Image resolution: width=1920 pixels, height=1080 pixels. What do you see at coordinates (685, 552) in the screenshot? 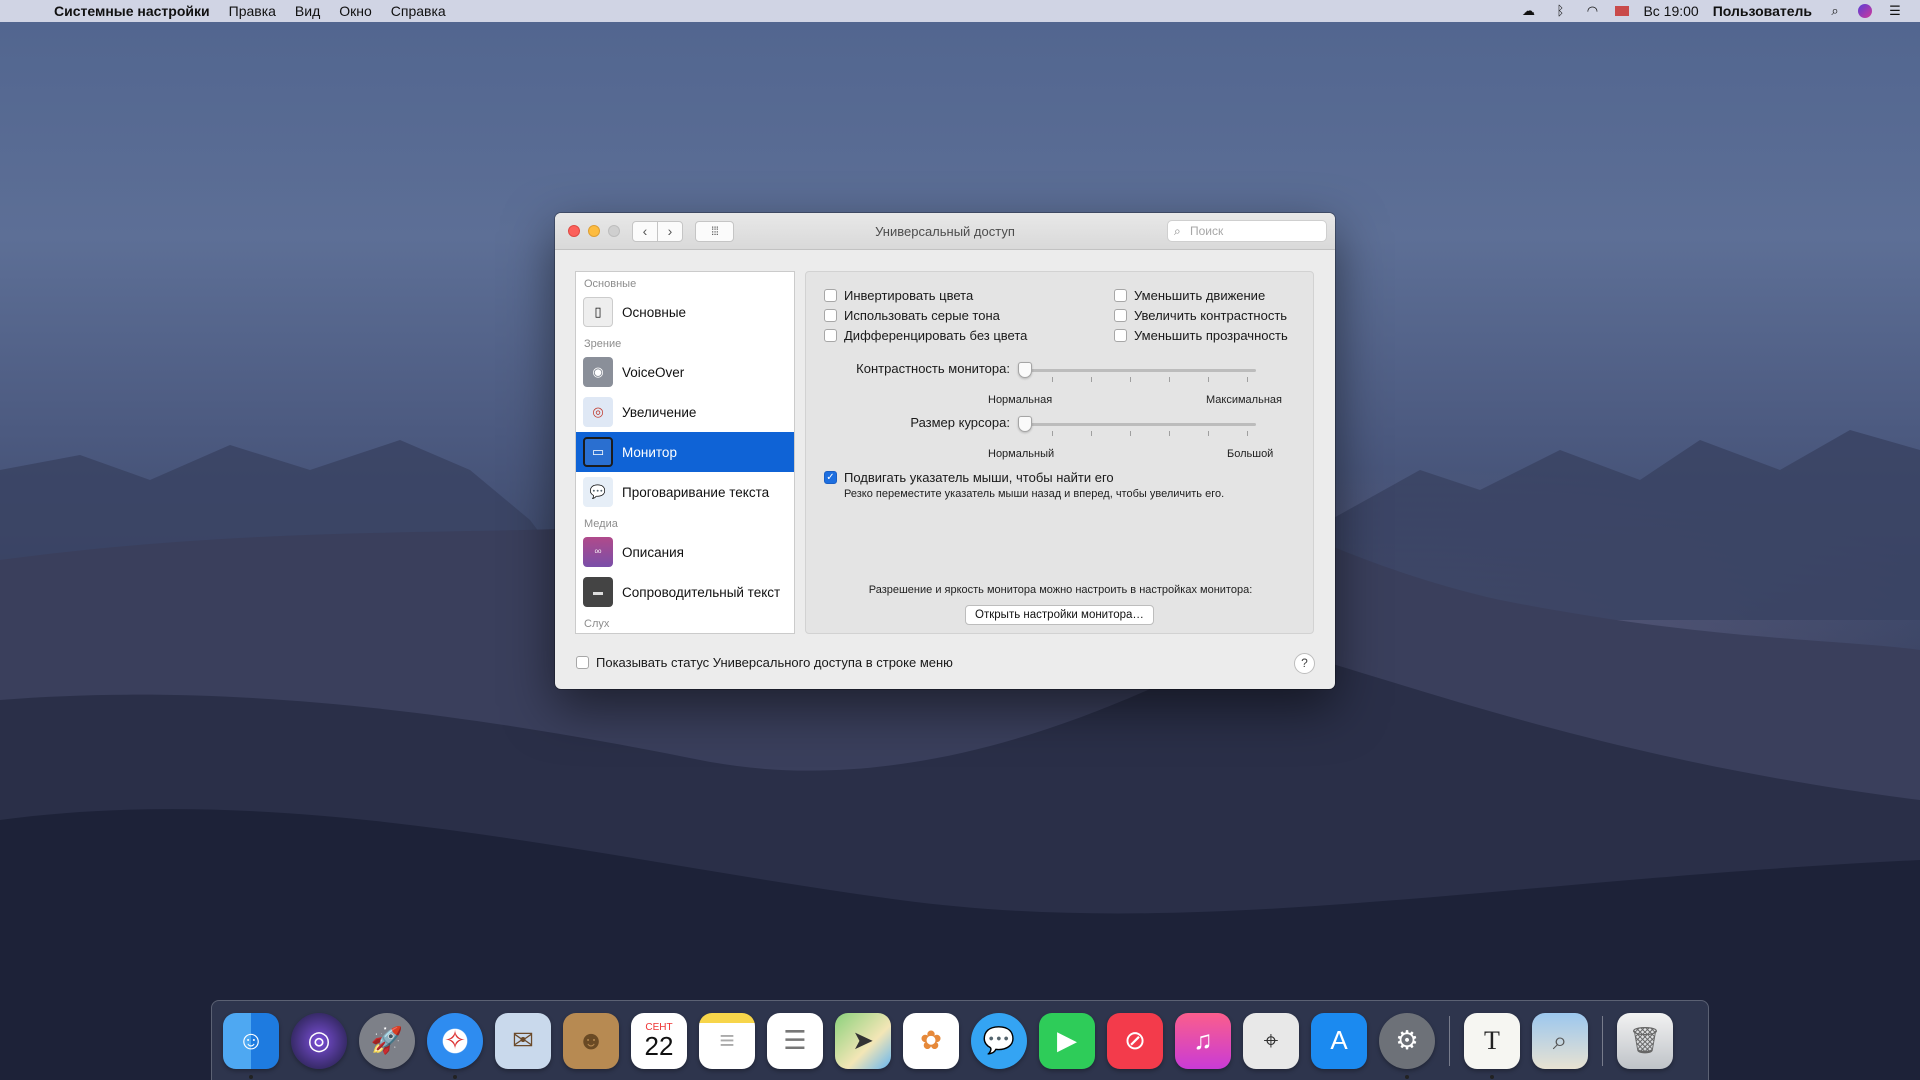
I see `sidebar-item-descriptions: ᵒᵒ Описания` at bounding box center [685, 552].